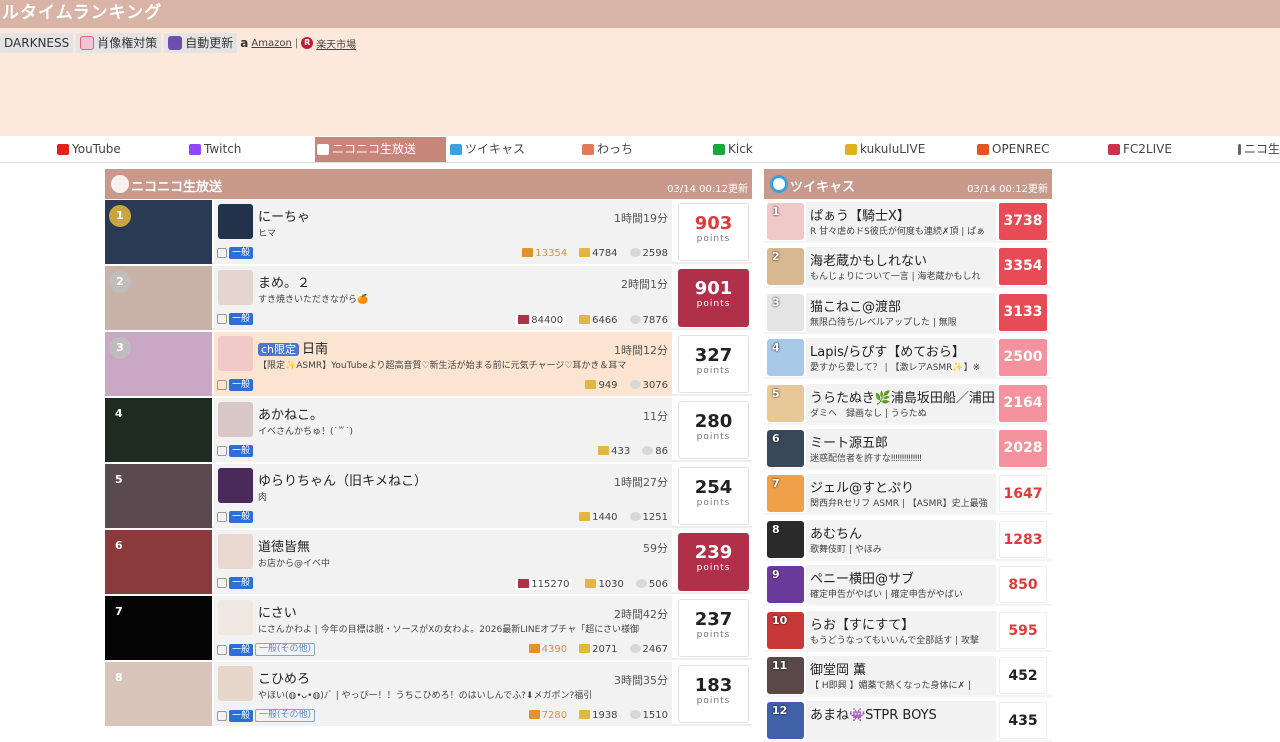 This screenshot has width=1280, height=742. What do you see at coordinates (443, 430) in the screenshot?
I see `stream-info: あかねこ。 イベさんかちゅ！(˙꒳˙) 11分 一般 433 86` at bounding box center [443, 430].